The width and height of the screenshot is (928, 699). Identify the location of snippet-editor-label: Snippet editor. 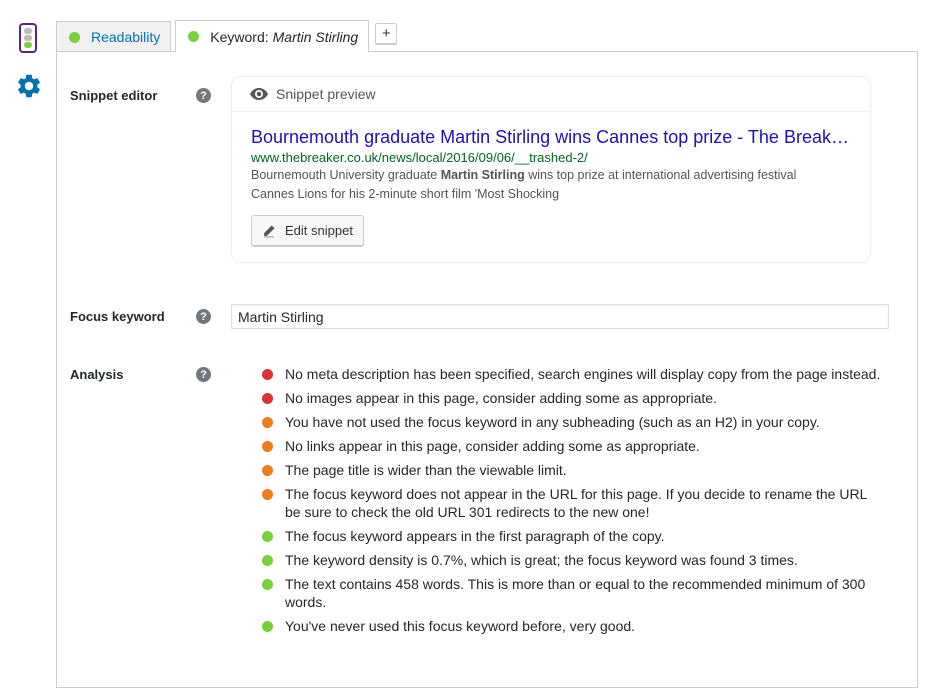
(114, 95).